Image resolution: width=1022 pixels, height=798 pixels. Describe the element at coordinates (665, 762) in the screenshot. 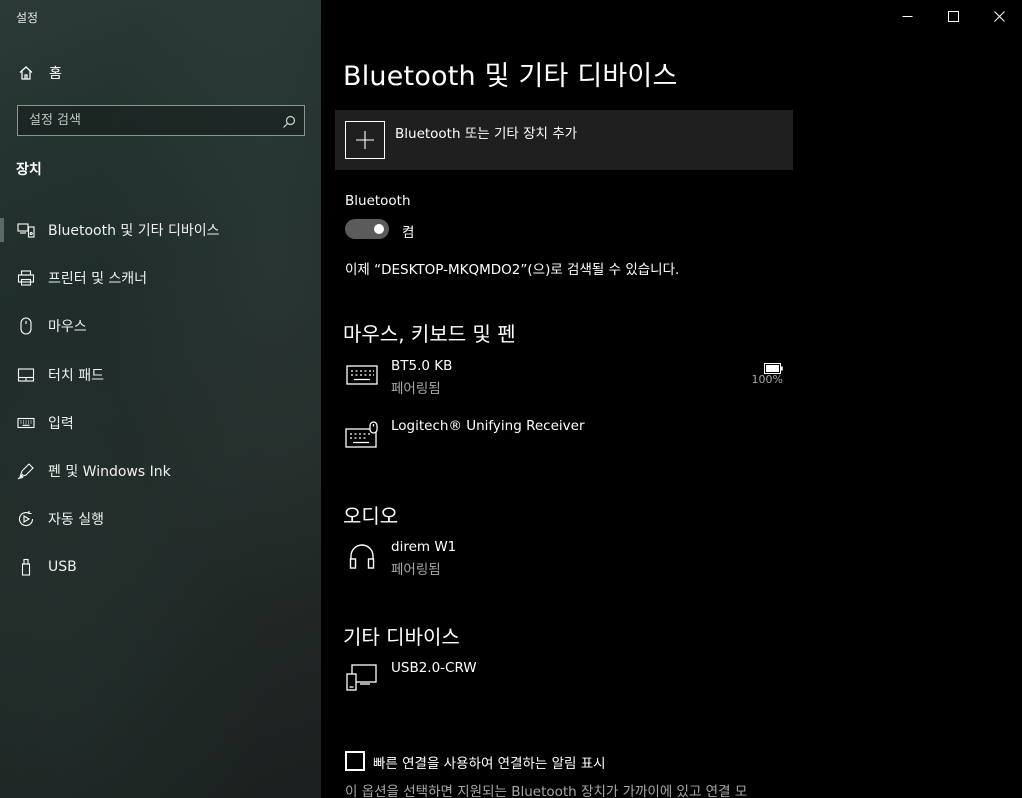

I see `swift-pair-option: 빠른 연결을 사용하여 연결하는 알림 표시` at that location.